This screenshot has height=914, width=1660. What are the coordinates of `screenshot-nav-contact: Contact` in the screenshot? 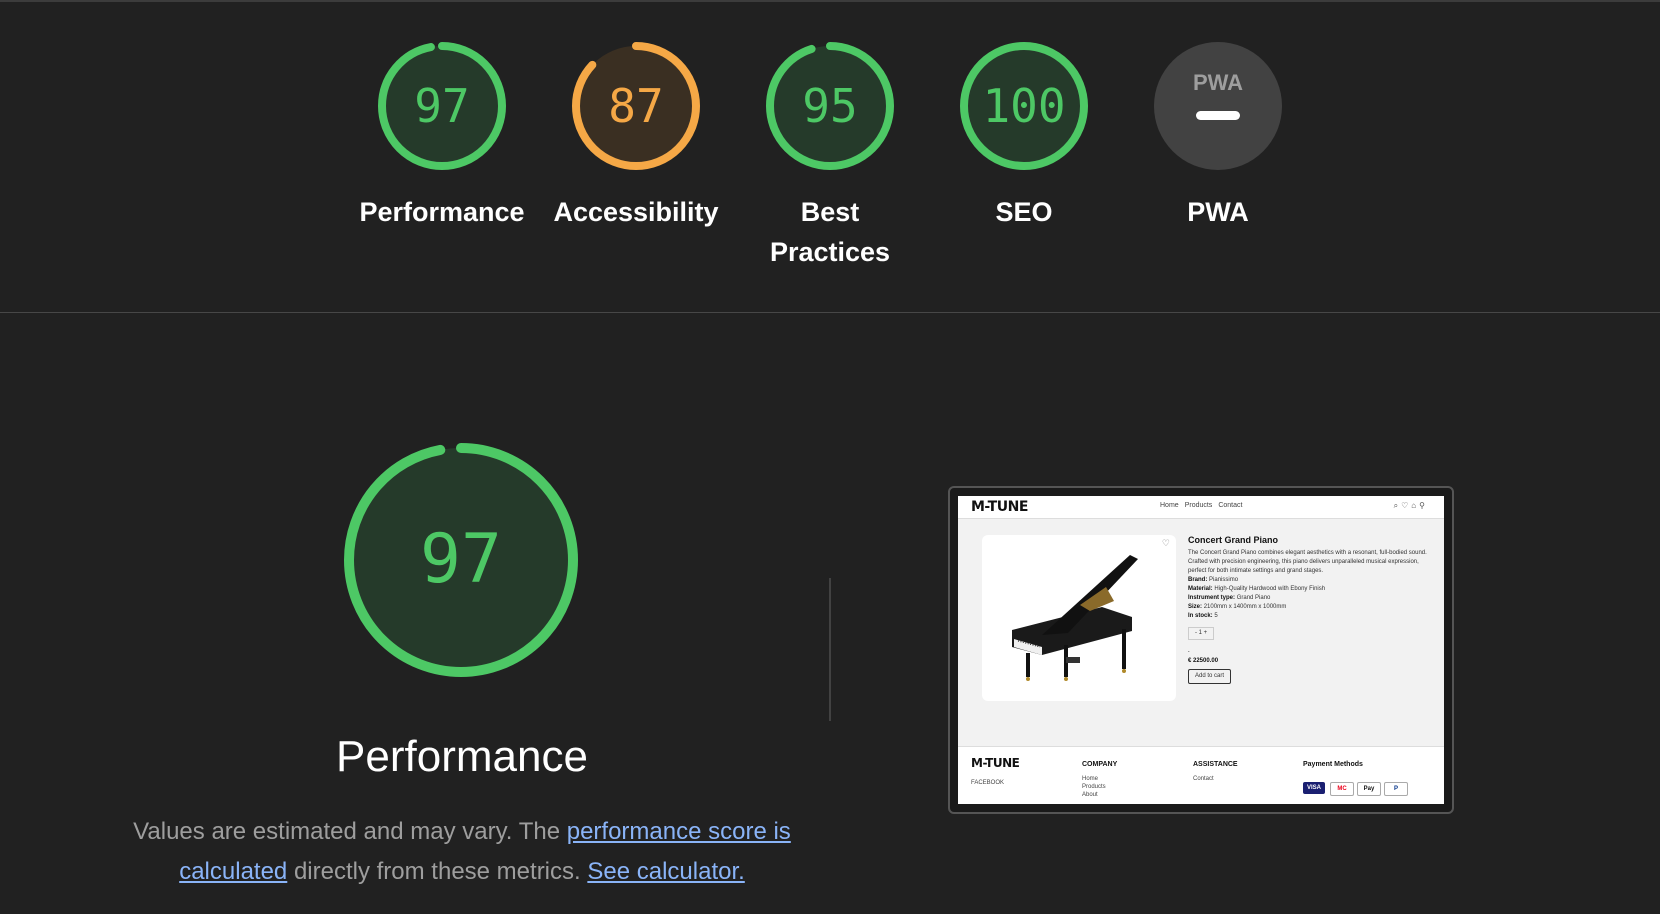 It's located at (1230, 505).